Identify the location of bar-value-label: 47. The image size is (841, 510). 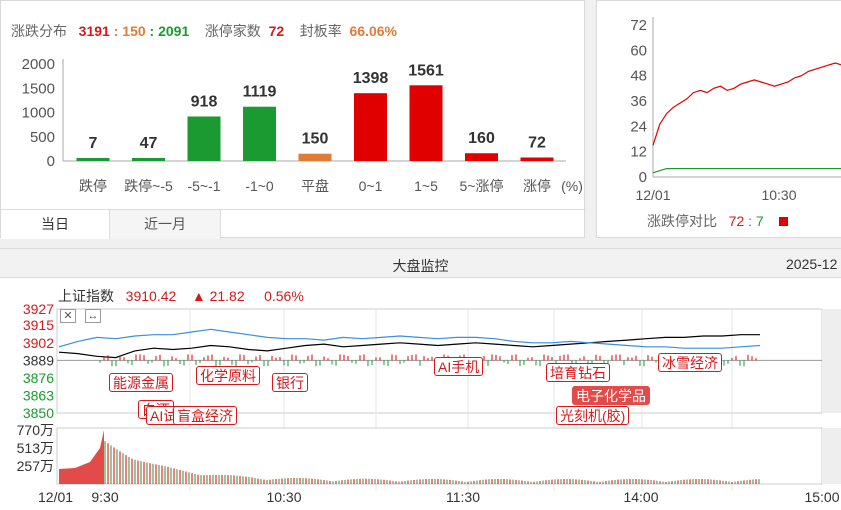
(149, 143).